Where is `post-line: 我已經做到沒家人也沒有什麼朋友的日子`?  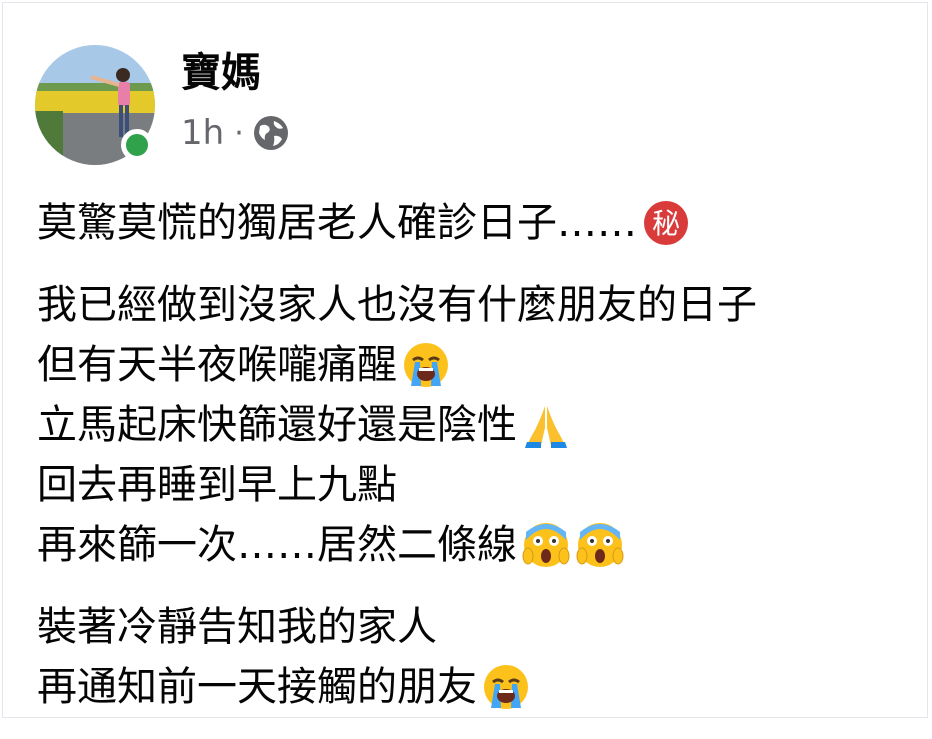
post-line: 我已經做到沒家人也沒有什麼朋友的日子 is located at coordinates (472, 305).